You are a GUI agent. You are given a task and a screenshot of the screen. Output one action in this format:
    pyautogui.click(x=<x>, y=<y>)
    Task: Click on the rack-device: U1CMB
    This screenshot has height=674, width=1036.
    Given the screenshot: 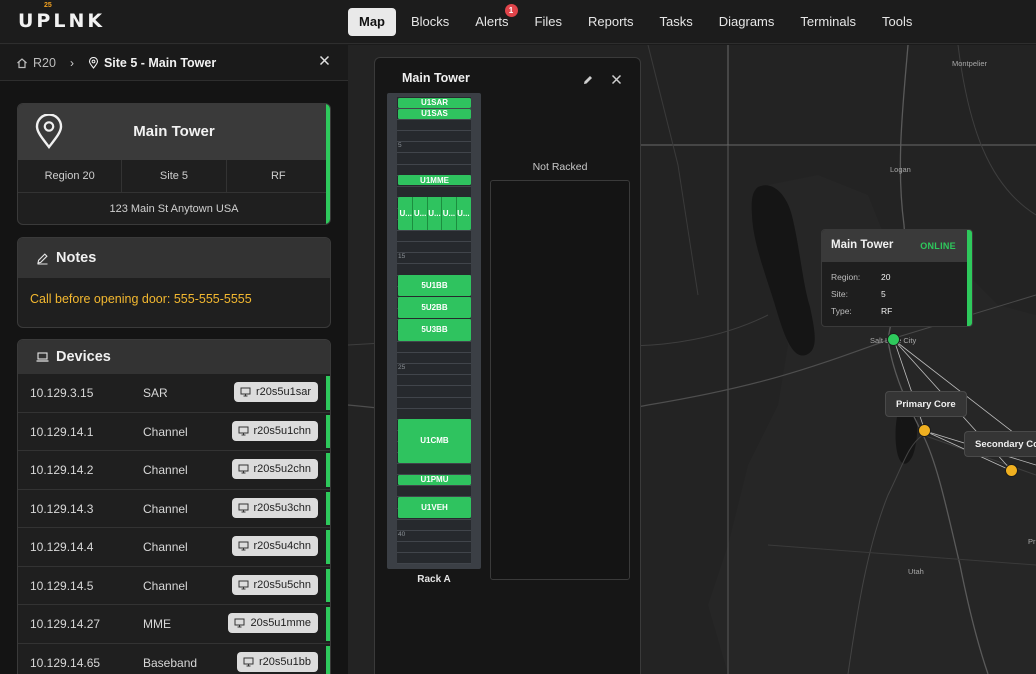 What is the action you would take?
    pyautogui.click(x=434, y=441)
    